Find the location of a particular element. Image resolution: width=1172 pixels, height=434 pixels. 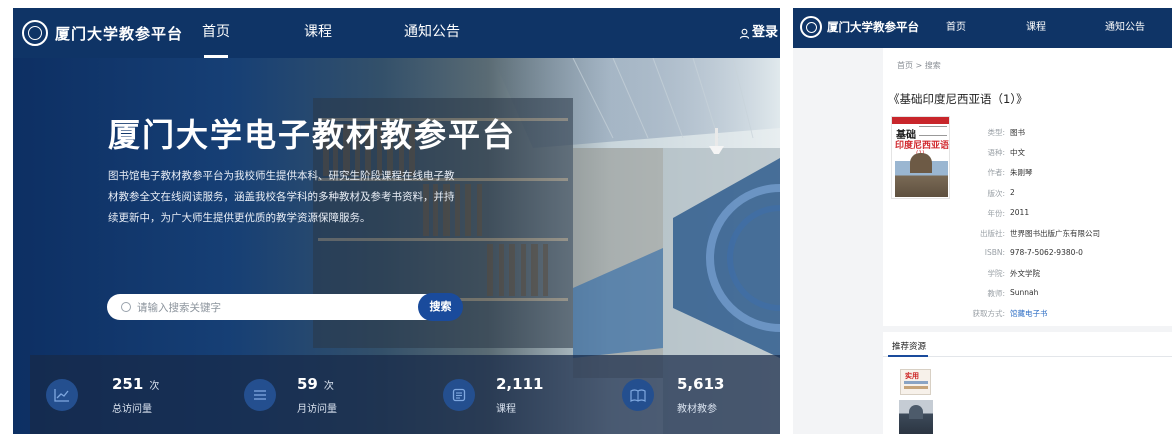

stat-label: 月访问量 is located at coordinates (317, 409).